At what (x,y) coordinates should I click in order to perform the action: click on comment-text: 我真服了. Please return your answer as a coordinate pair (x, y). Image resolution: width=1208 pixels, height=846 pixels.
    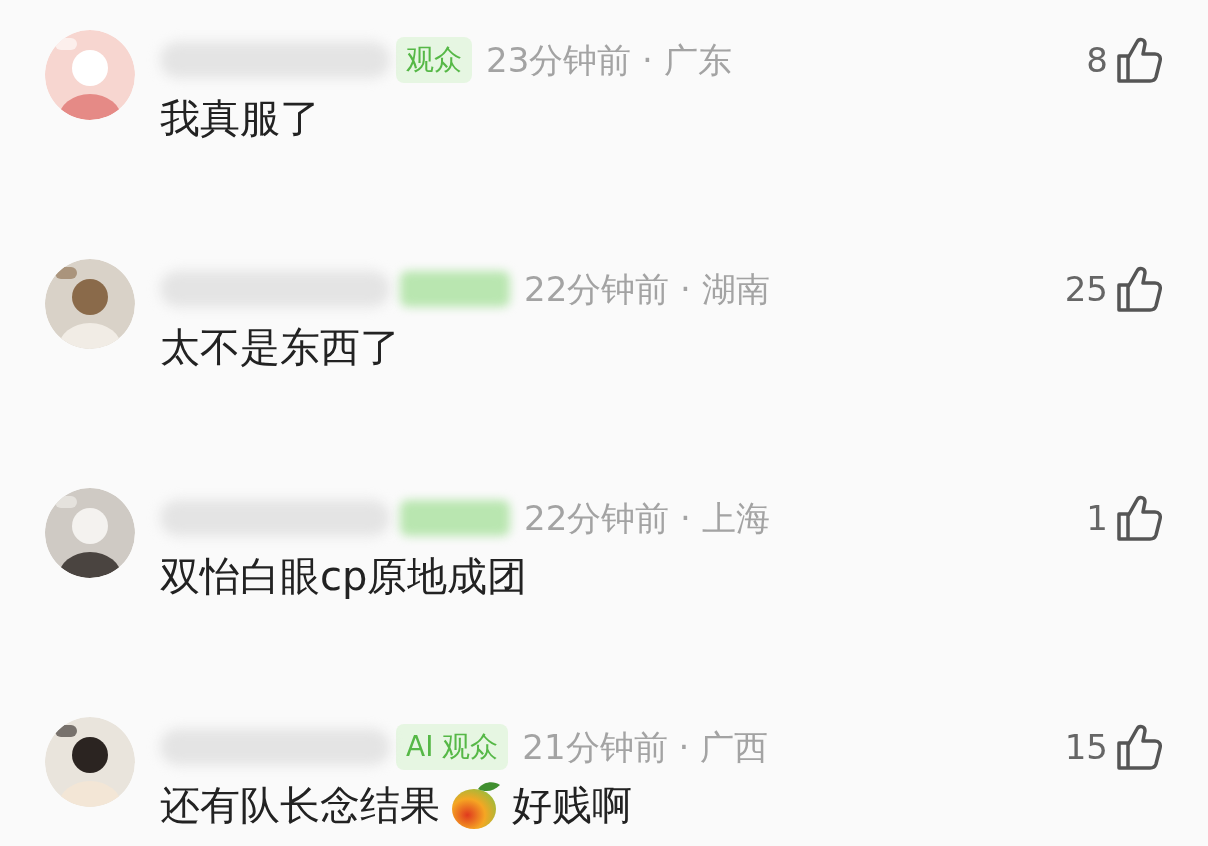
    Looking at the image, I should click on (240, 118).